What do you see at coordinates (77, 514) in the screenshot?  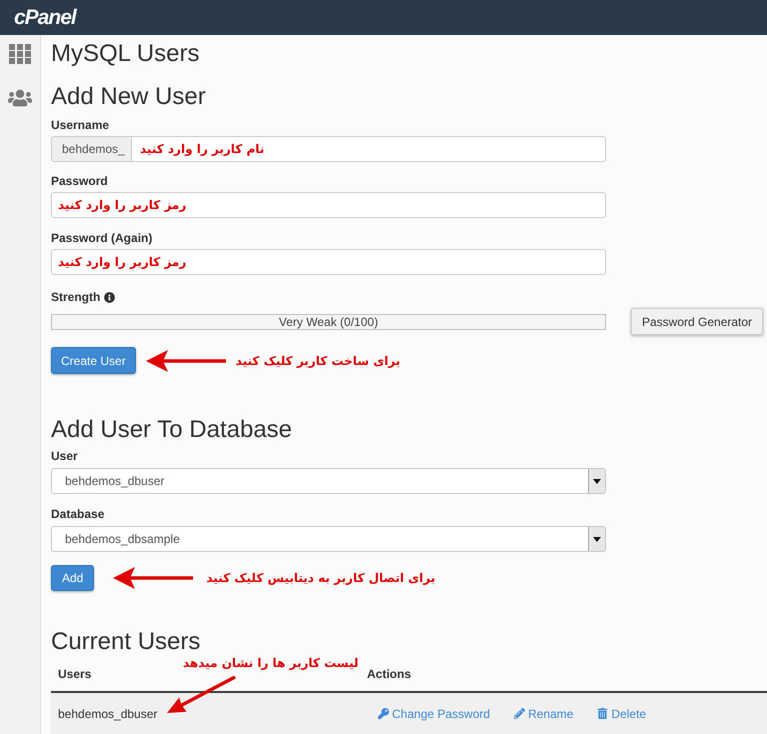 I see `field-label: Database` at bounding box center [77, 514].